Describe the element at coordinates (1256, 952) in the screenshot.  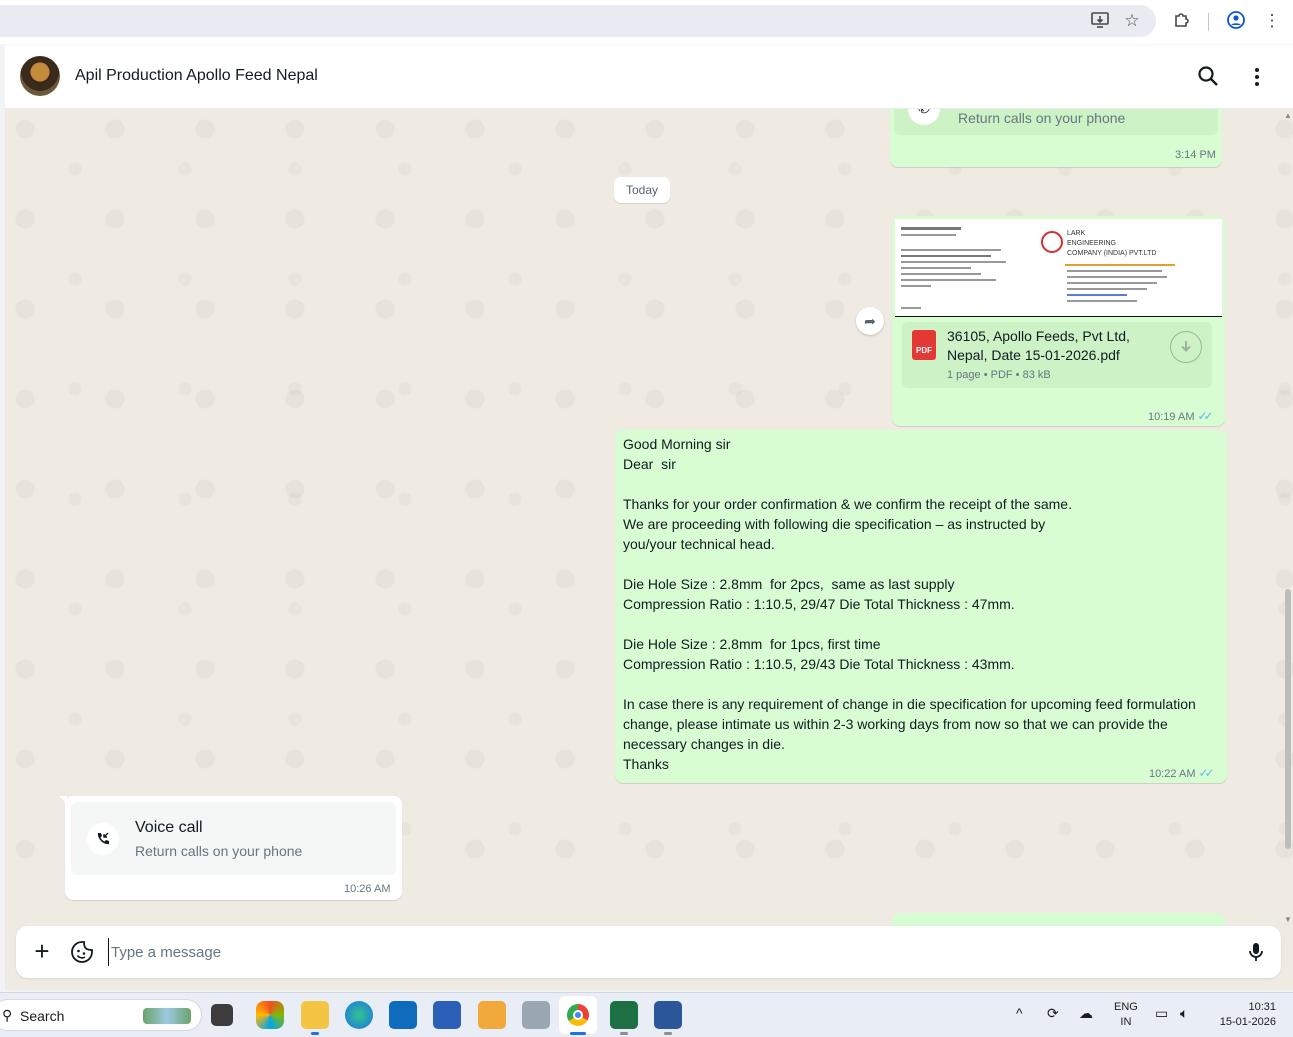
I see `microphone-icon` at that location.